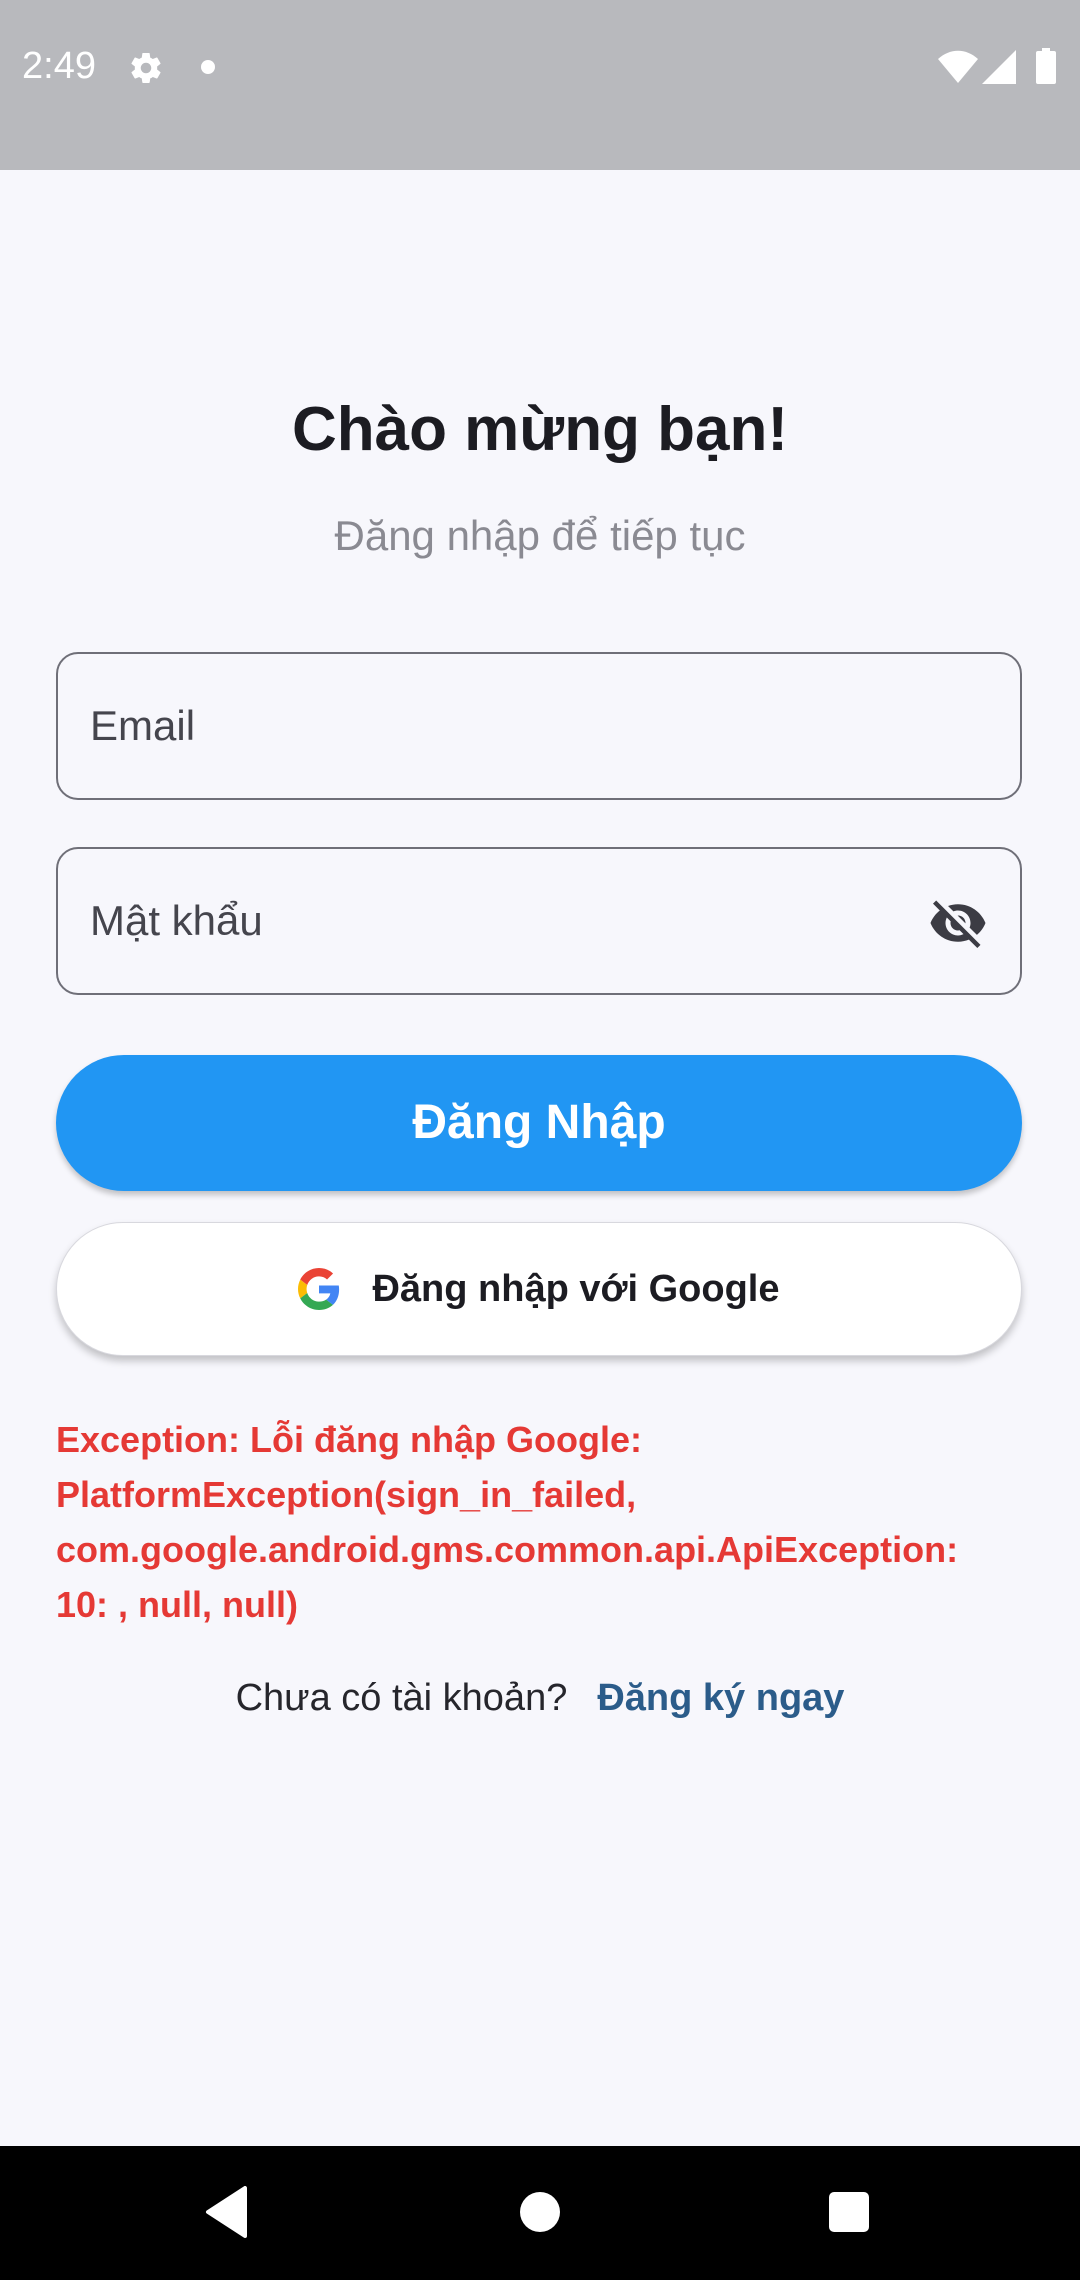 Image resolution: width=1080 pixels, height=2280 pixels. What do you see at coordinates (59, 66) in the screenshot?
I see `status-time: 2:49` at bounding box center [59, 66].